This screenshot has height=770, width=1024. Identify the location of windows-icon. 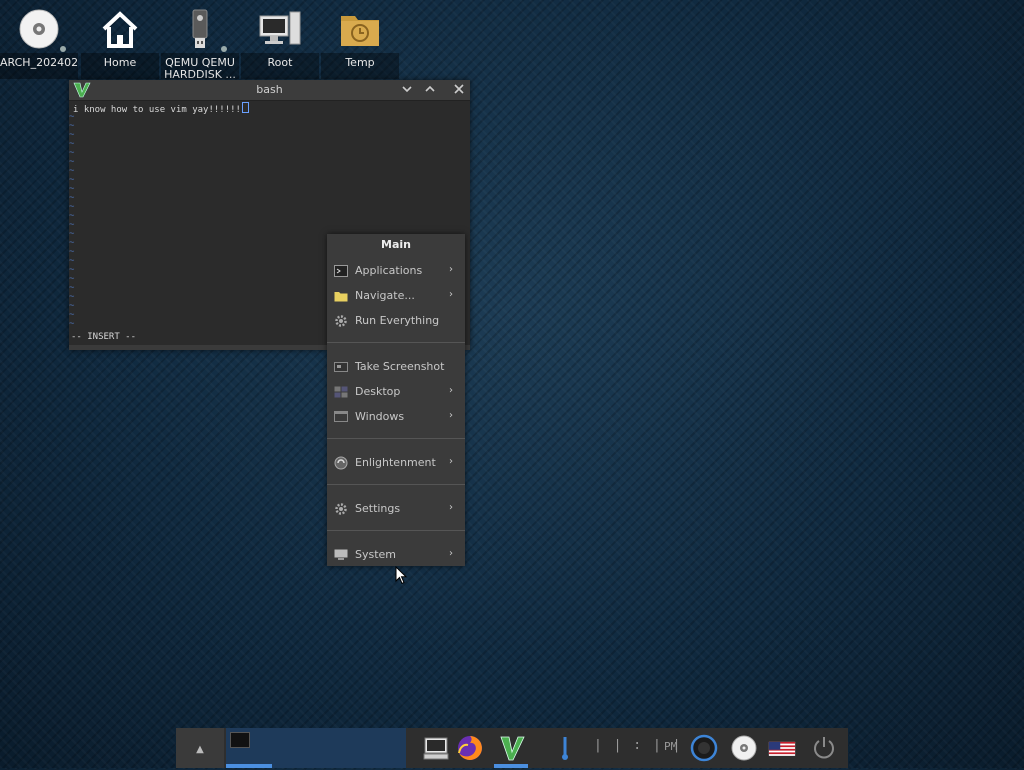
(341, 416).